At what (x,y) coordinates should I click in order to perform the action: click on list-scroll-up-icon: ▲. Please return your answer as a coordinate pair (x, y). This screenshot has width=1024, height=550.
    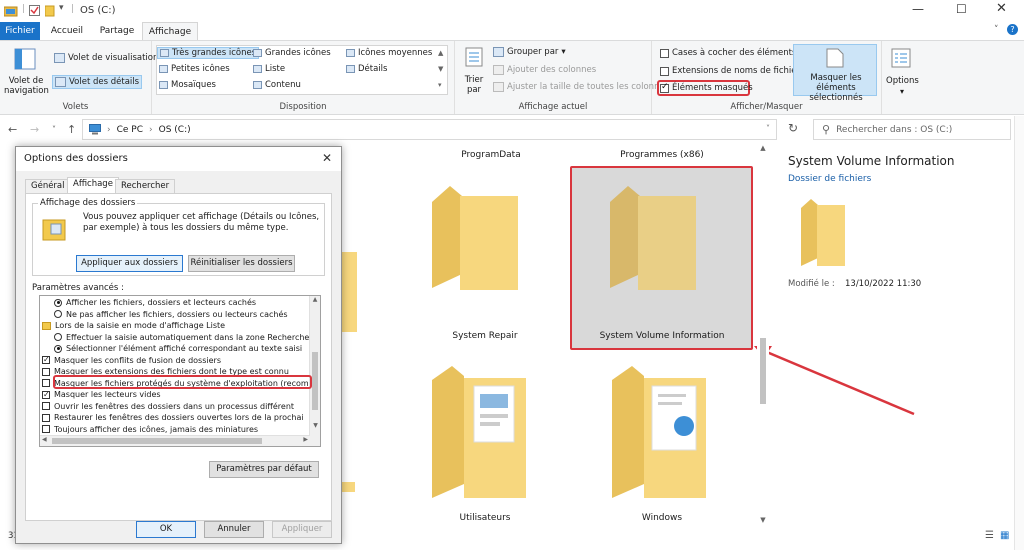
    Looking at the image, I should click on (315, 299).